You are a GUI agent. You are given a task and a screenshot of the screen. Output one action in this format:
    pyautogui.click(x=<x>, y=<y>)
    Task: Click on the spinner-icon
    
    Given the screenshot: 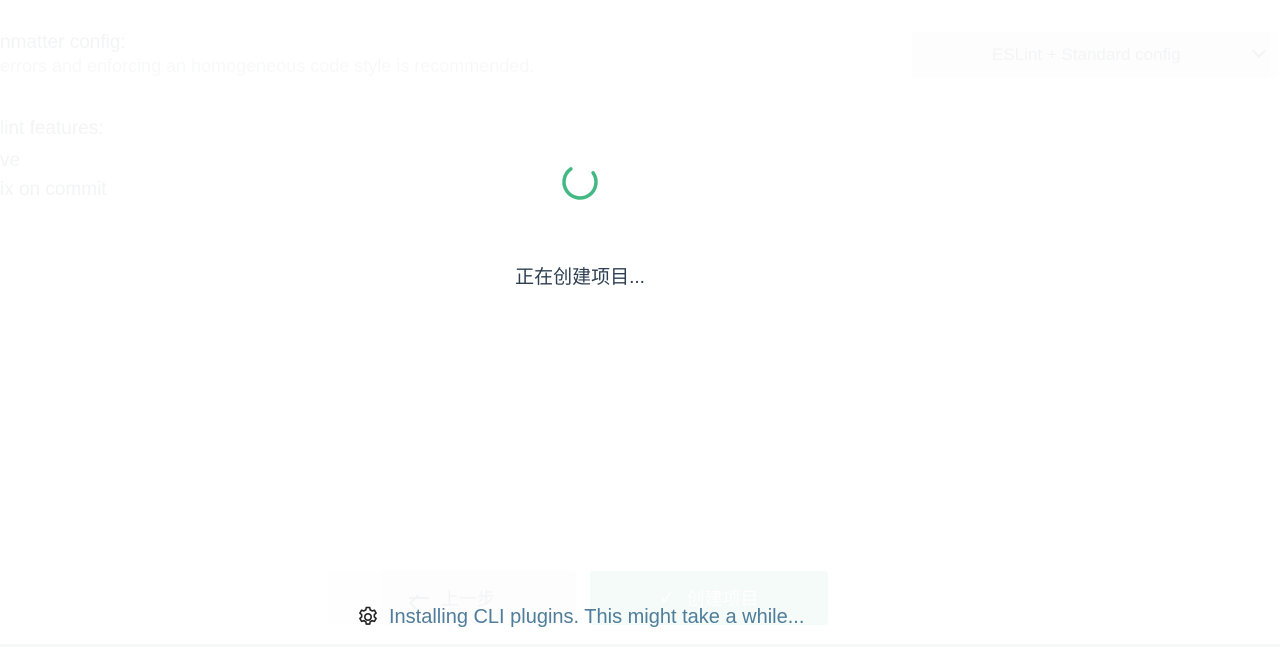 What is the action you would take?
    pyautogui.click(x=580, y=182)
    